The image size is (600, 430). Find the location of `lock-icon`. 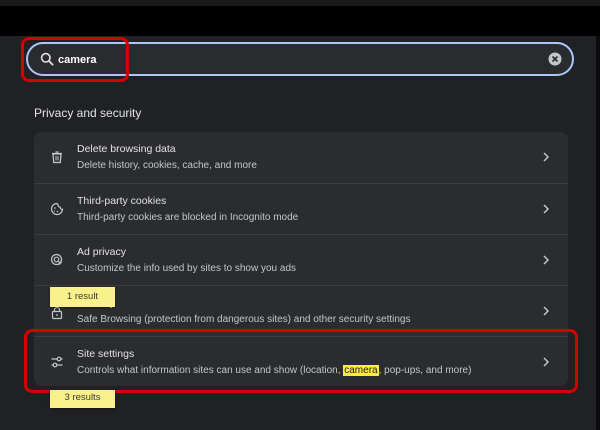

lock-icon is located at coordinates (57, 313).